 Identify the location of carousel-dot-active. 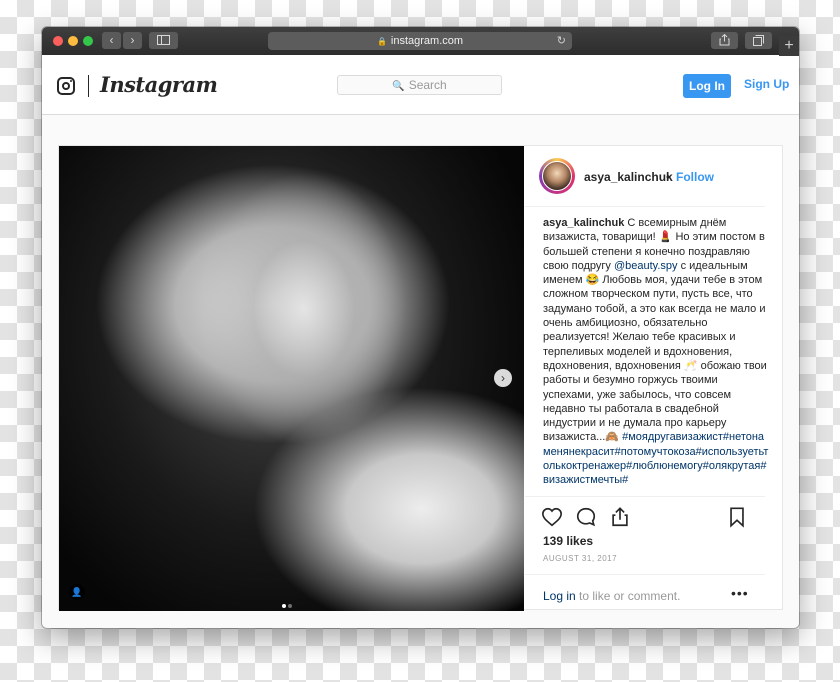
(284, 606).